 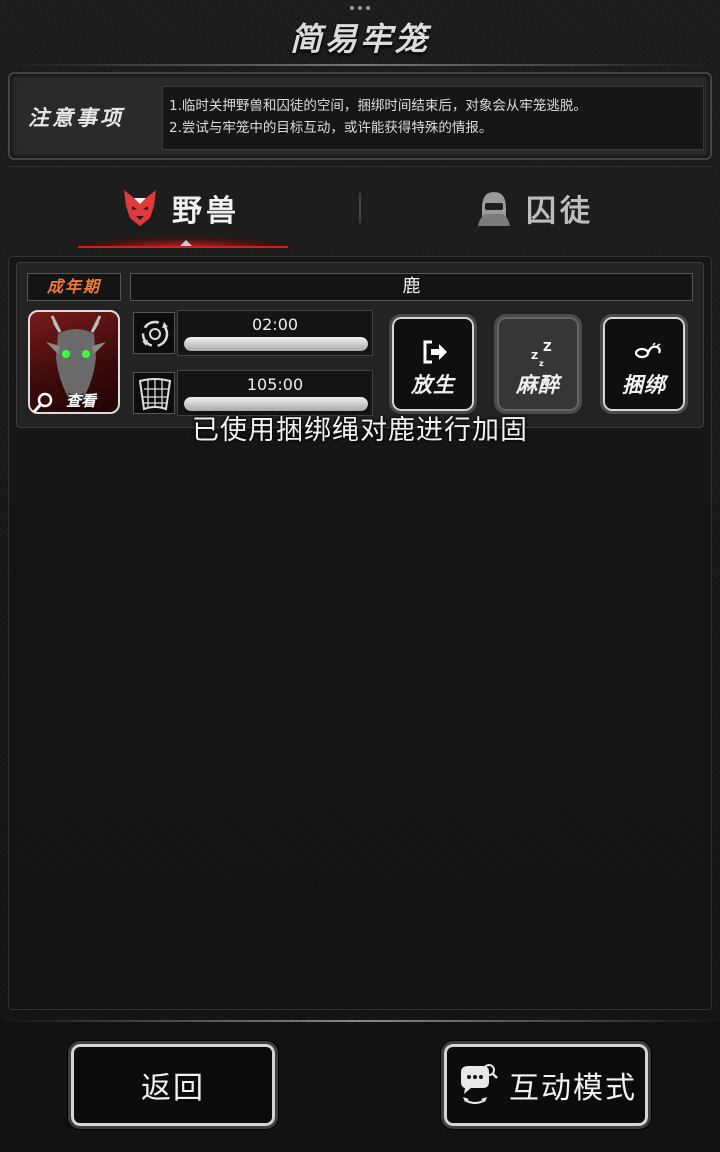 I want to click on bind-button: 捆绑, so click(x=644, y=364).